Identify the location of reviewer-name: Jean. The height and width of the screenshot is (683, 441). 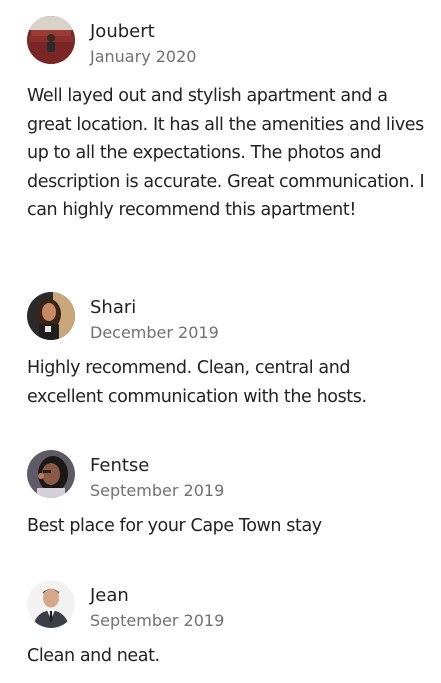
(109, 595).